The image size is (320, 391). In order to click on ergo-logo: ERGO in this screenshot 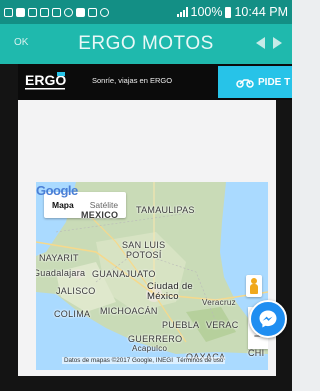, I will do `click(45, 81)`.